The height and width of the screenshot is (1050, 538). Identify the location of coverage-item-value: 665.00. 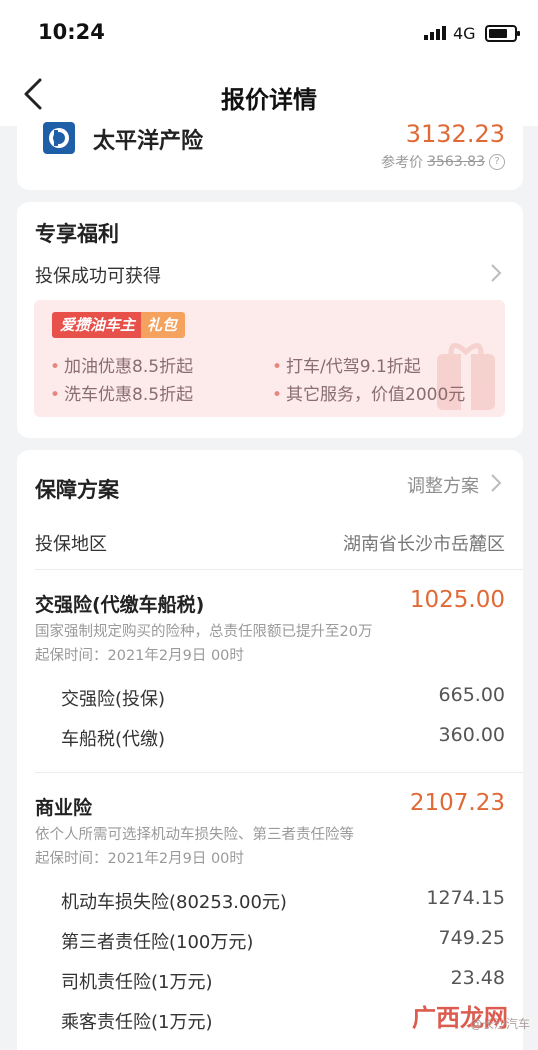
(471, 695).